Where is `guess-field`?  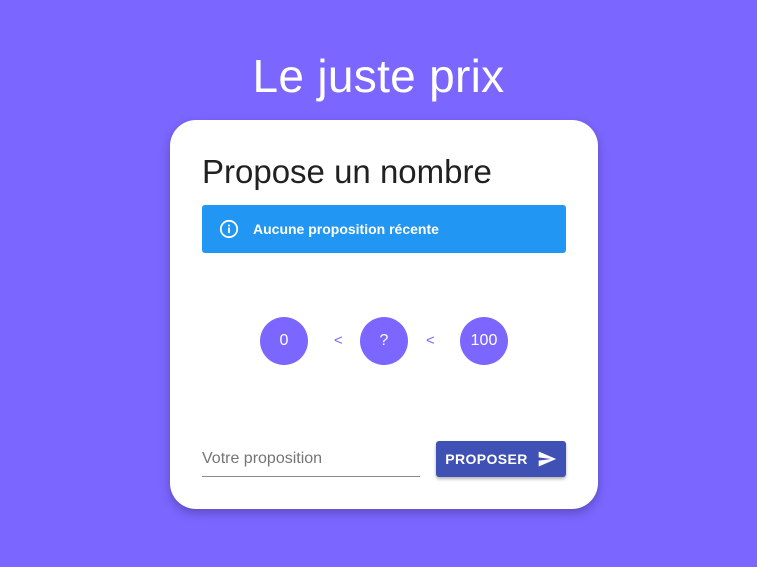 guess-field is located at coordinates (311, 459).